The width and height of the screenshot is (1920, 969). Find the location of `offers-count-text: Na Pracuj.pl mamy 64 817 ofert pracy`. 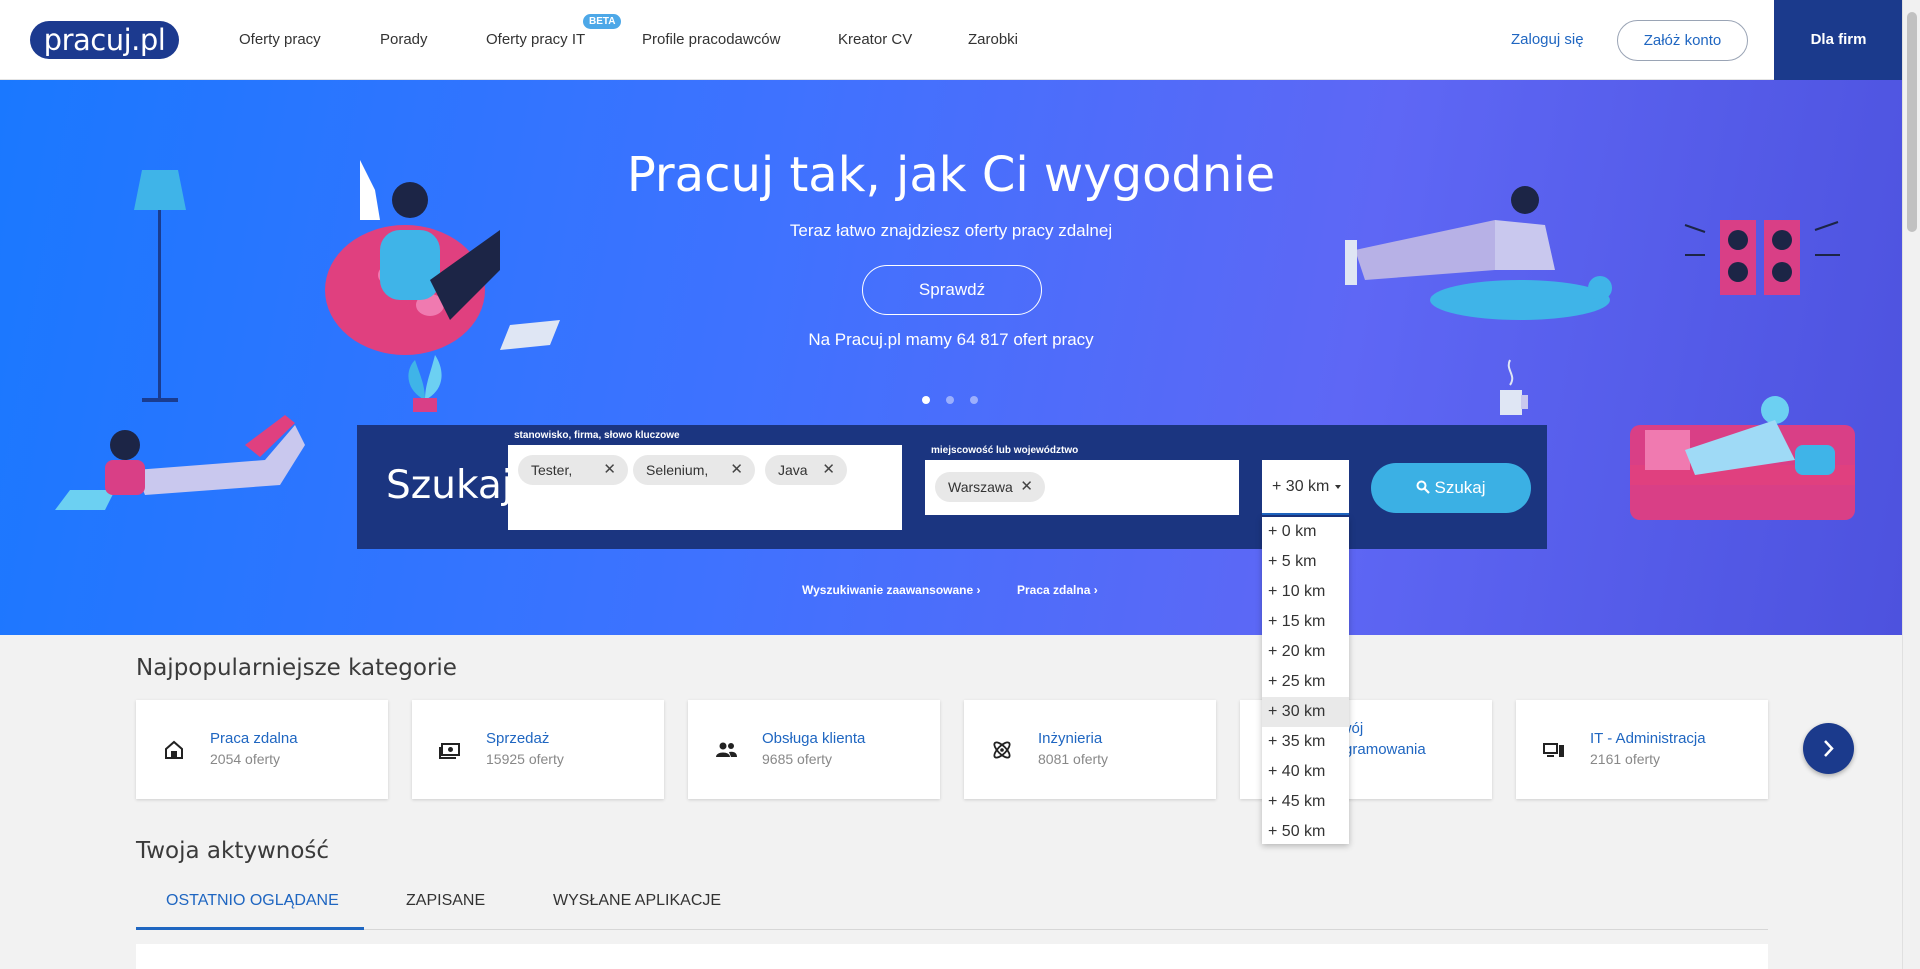

offers-count-text: Na Pracuj.pl mamy 64 817 ofert pracy is located at coordinates (951, 339).